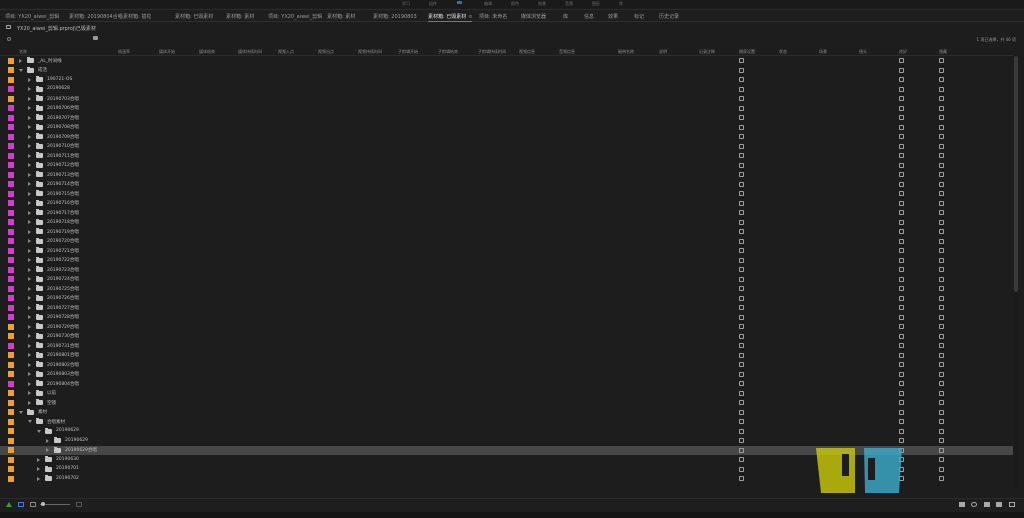 The width and height of the screenshot is (1024, 518). What do you see at coordinates (506, 61) in the screenshot?
I see `bin-row: _AL_时间线` at bounding box center [506, 61].